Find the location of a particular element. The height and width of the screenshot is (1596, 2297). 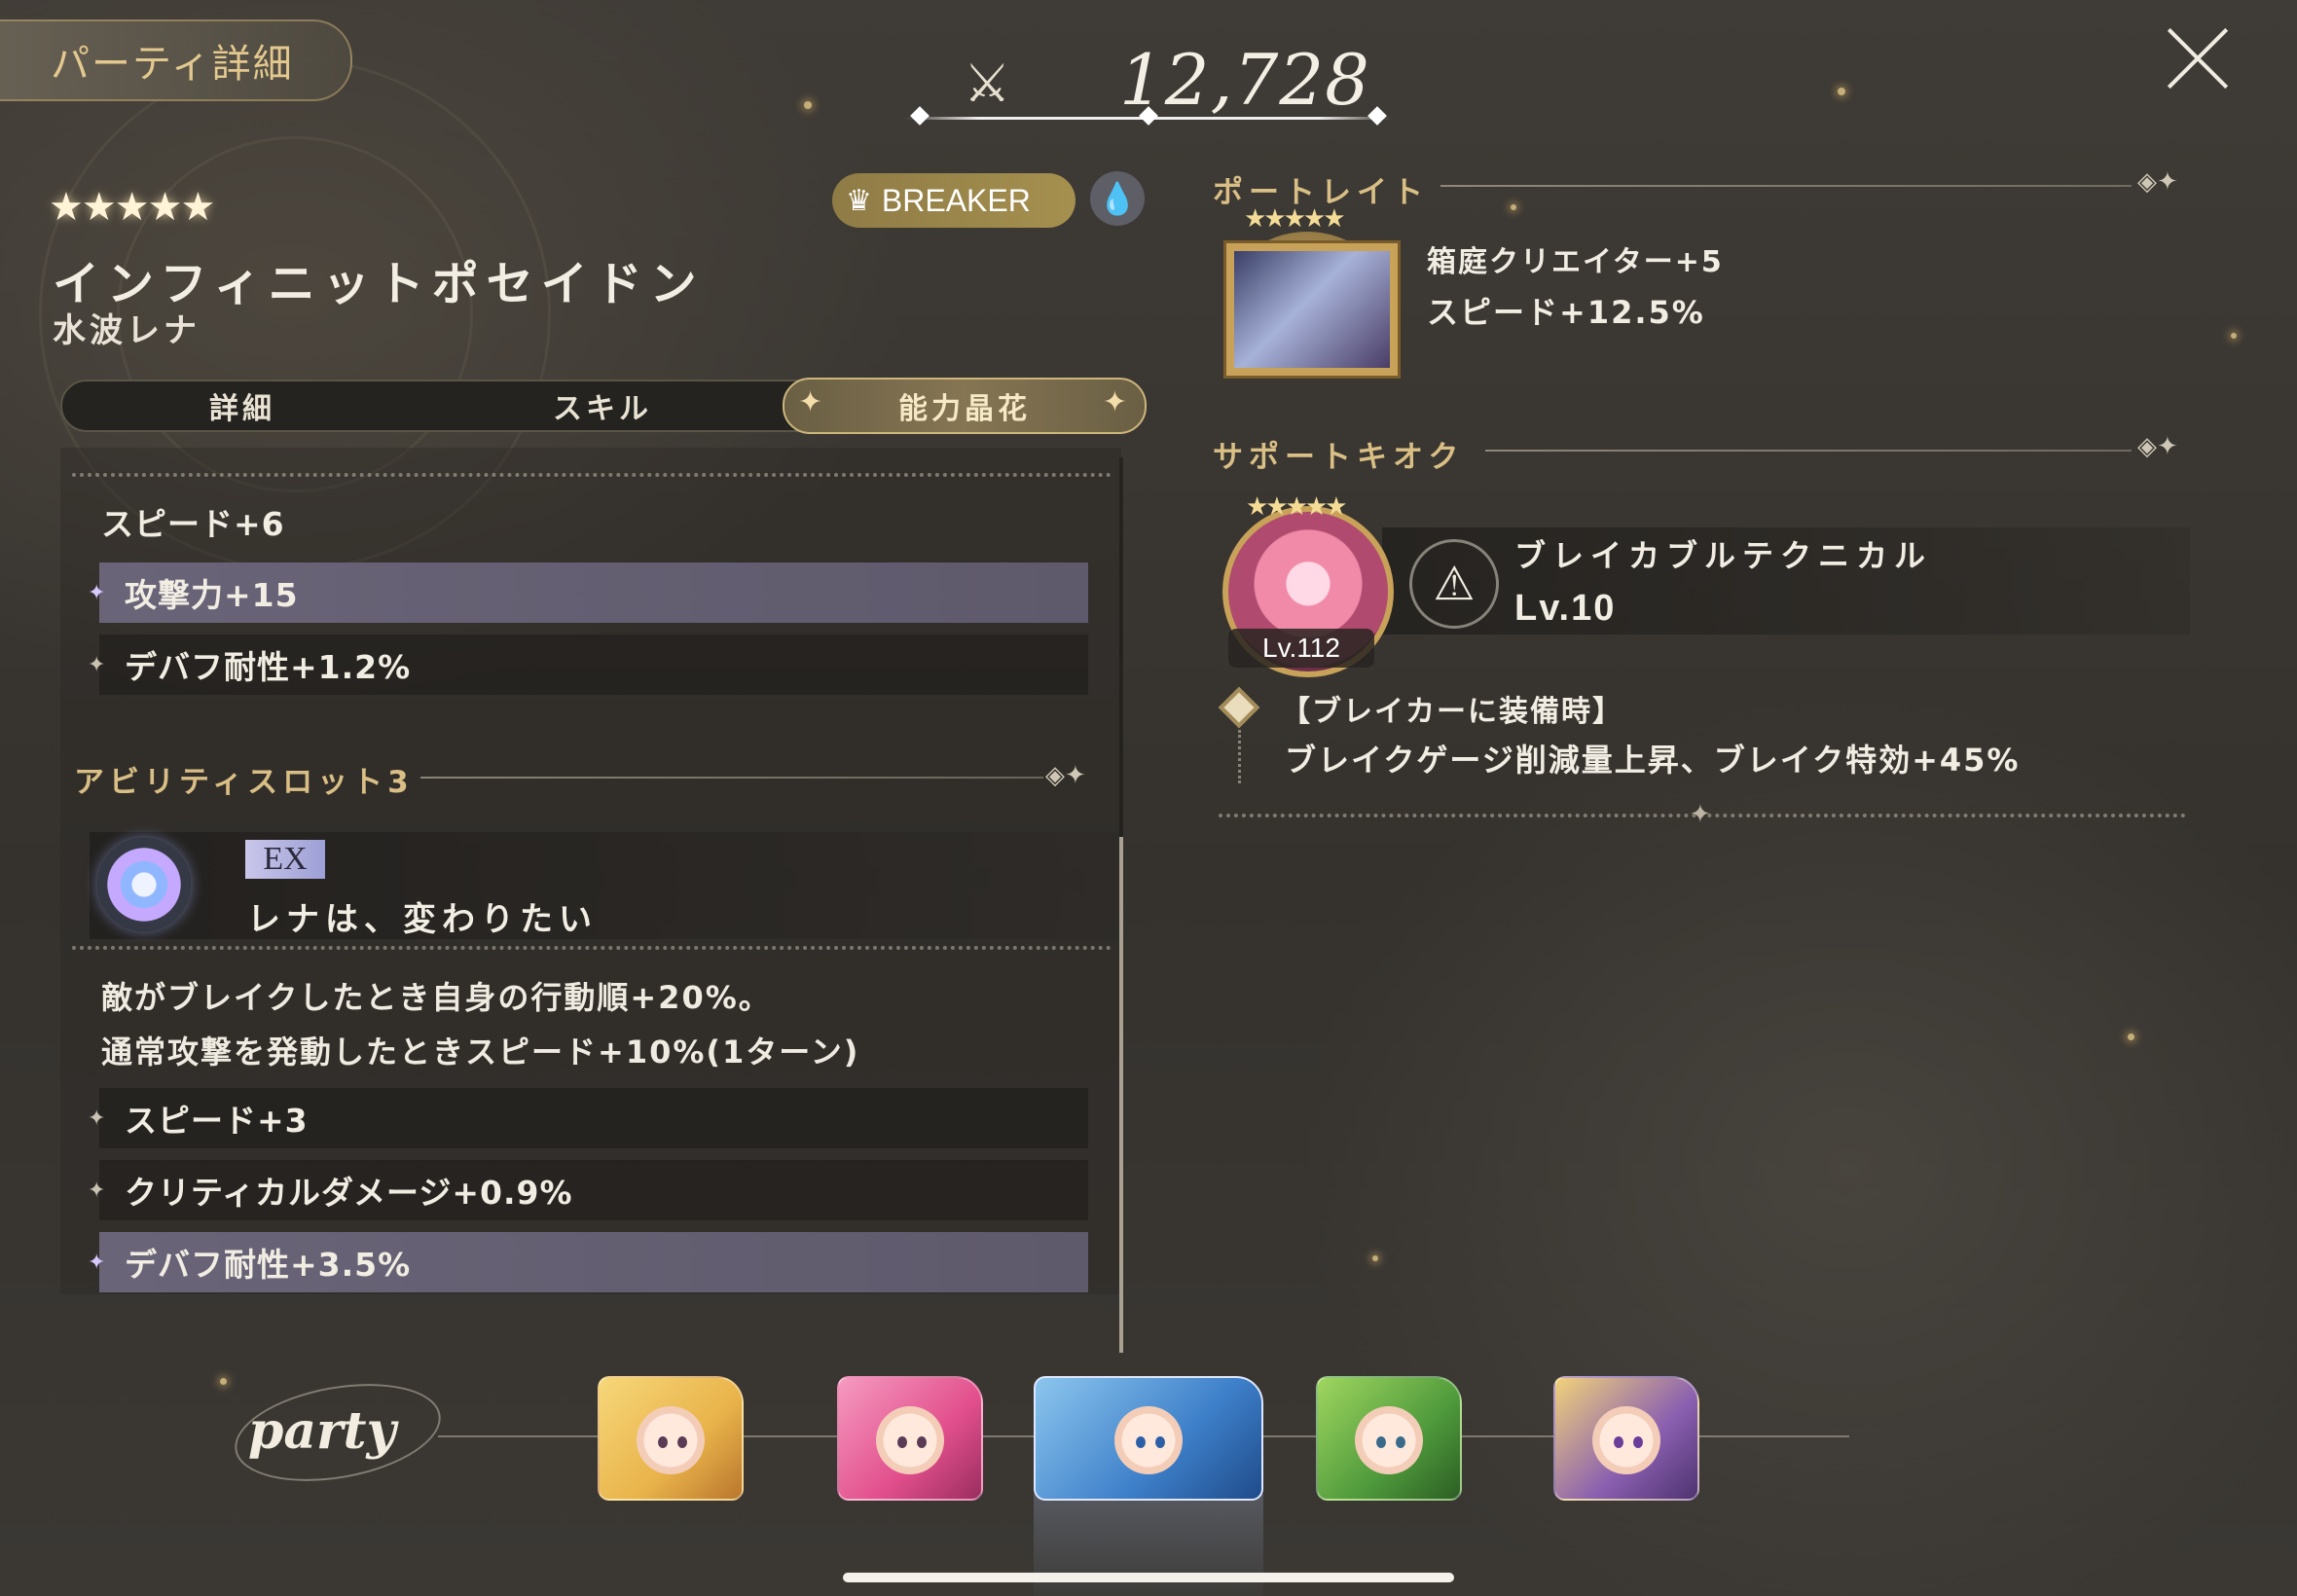

support-level: Lv.112 is located at coordinates (1301, 648).